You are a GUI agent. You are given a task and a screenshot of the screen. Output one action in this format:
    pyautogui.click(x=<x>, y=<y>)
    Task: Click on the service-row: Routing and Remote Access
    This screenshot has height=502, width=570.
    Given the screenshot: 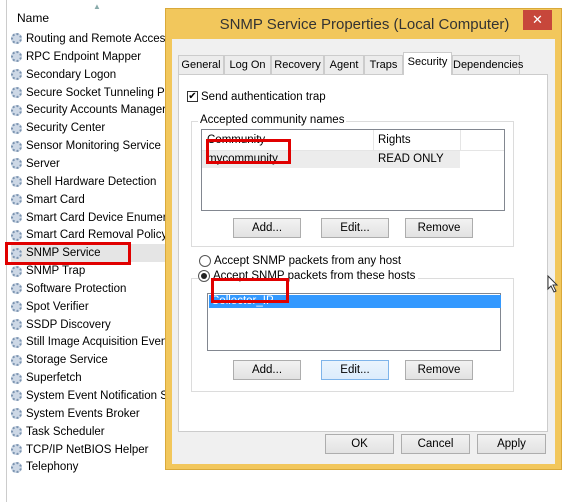 What is the action you would take?
    pyautogui.click(x=91, y=39)
    